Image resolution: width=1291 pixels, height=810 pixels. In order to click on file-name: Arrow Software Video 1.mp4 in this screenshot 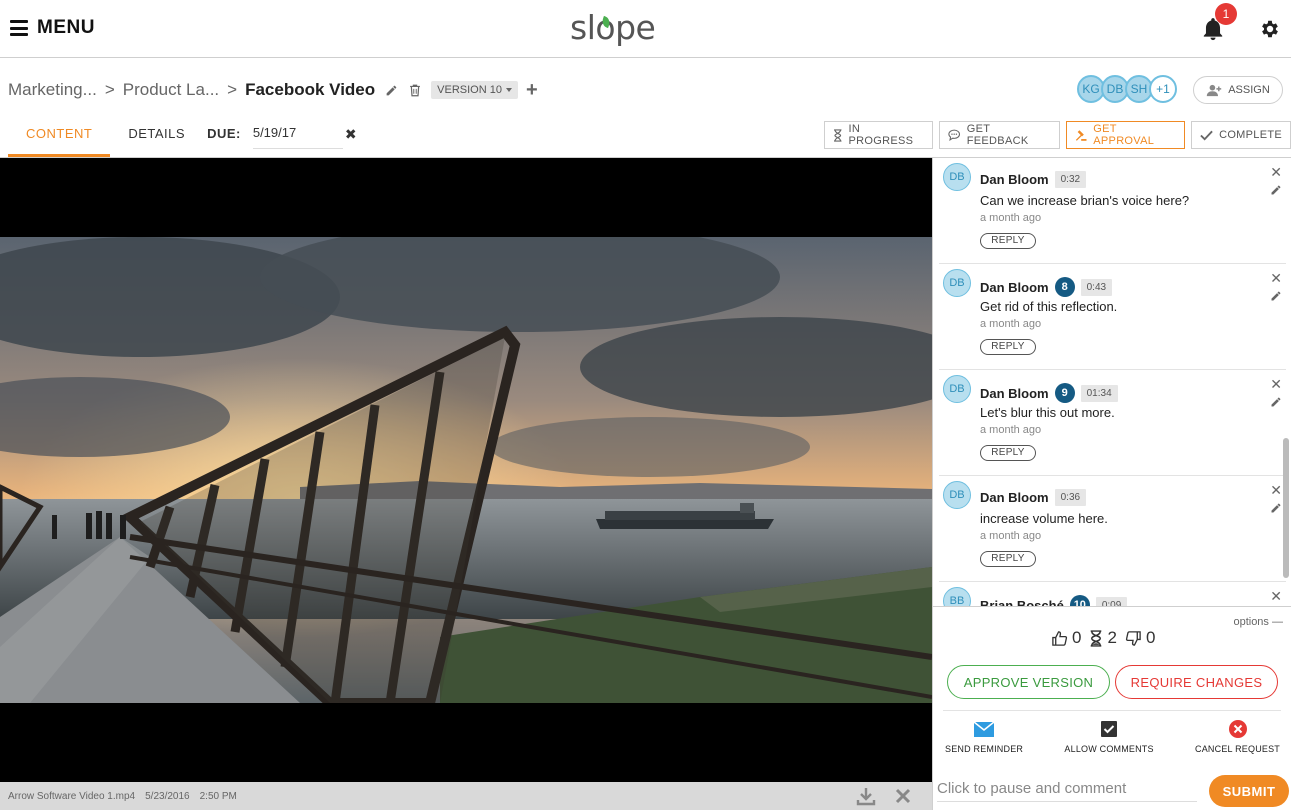, I will do `click(72, 796)`.